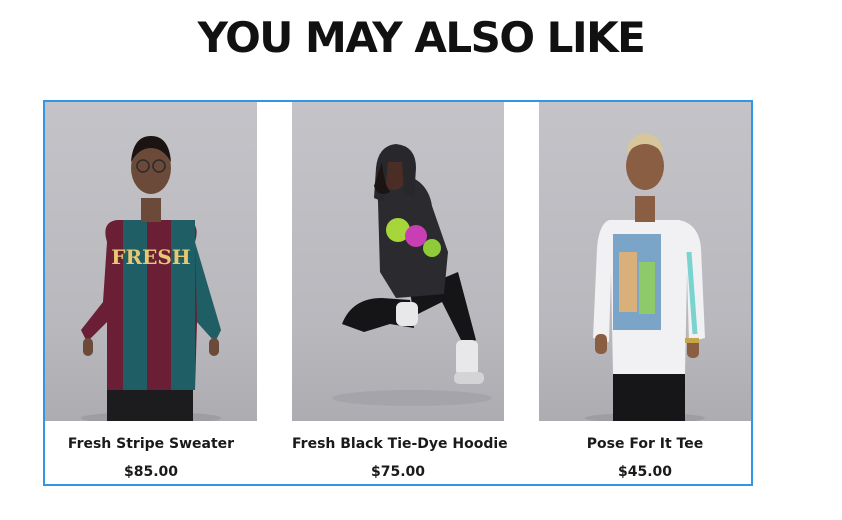  What do you see at coordinates (400, 444) in the screenshot?
I see `product-name: Fresh Black Tie-Dye Hoodie` at bounding box center [400, 444].